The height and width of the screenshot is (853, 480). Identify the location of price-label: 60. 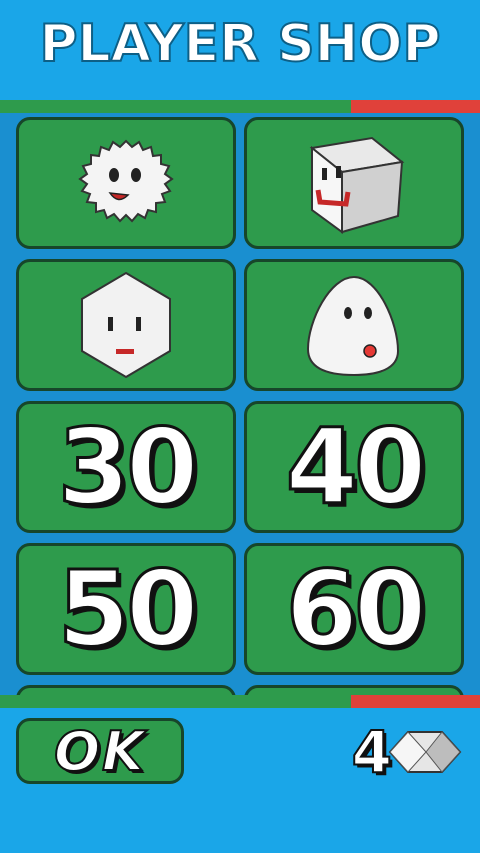
(356, 609).